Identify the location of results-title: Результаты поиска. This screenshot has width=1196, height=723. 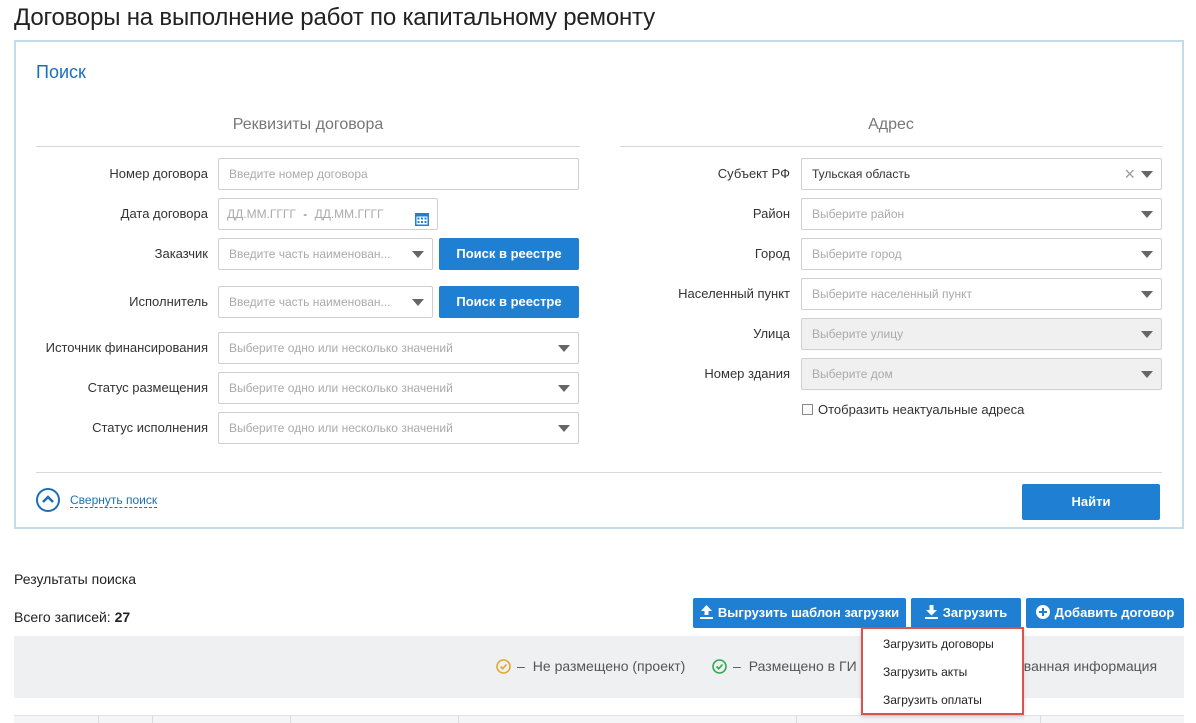
(75, 579).